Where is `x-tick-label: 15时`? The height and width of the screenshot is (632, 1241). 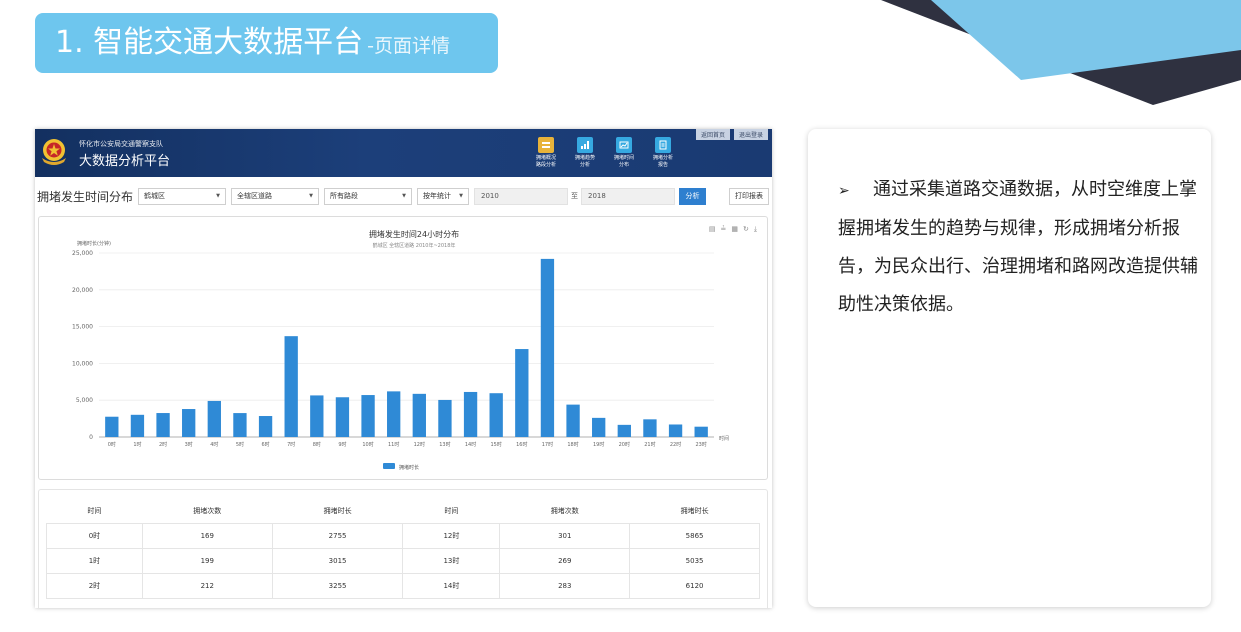
x-tick-label: 15时 is located at coordinates (496, 444).